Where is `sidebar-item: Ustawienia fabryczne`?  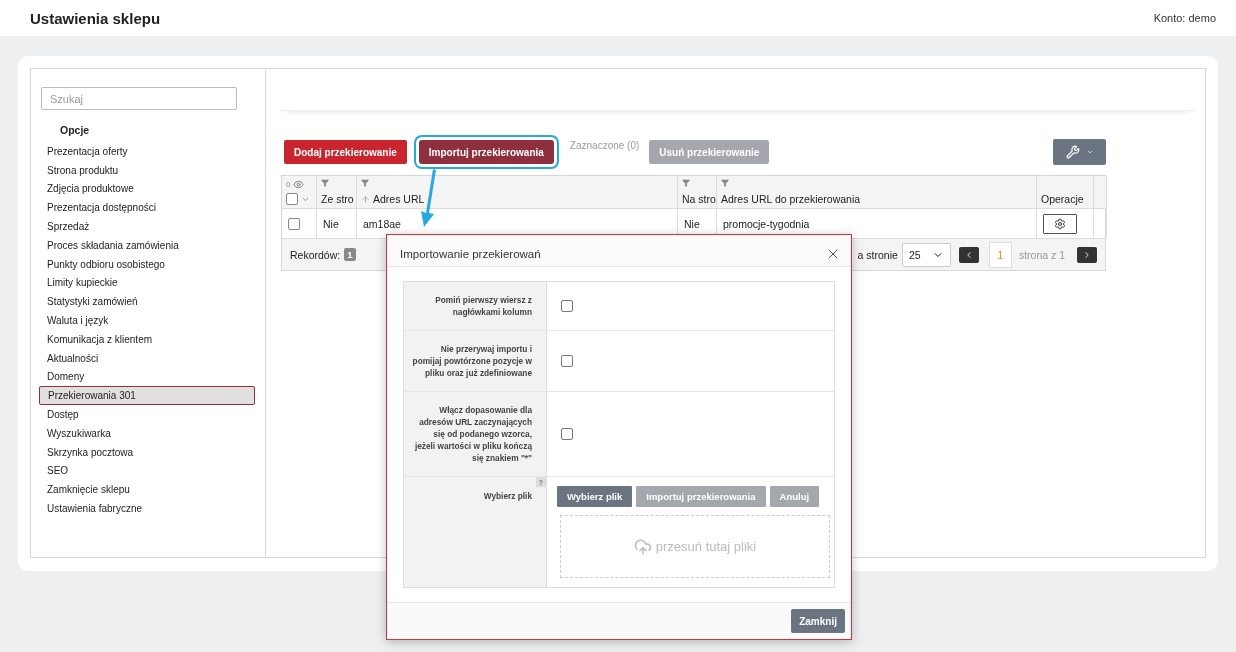
sidebar-item: Ustawienia fabryczne is located at coordinates (147, 508).